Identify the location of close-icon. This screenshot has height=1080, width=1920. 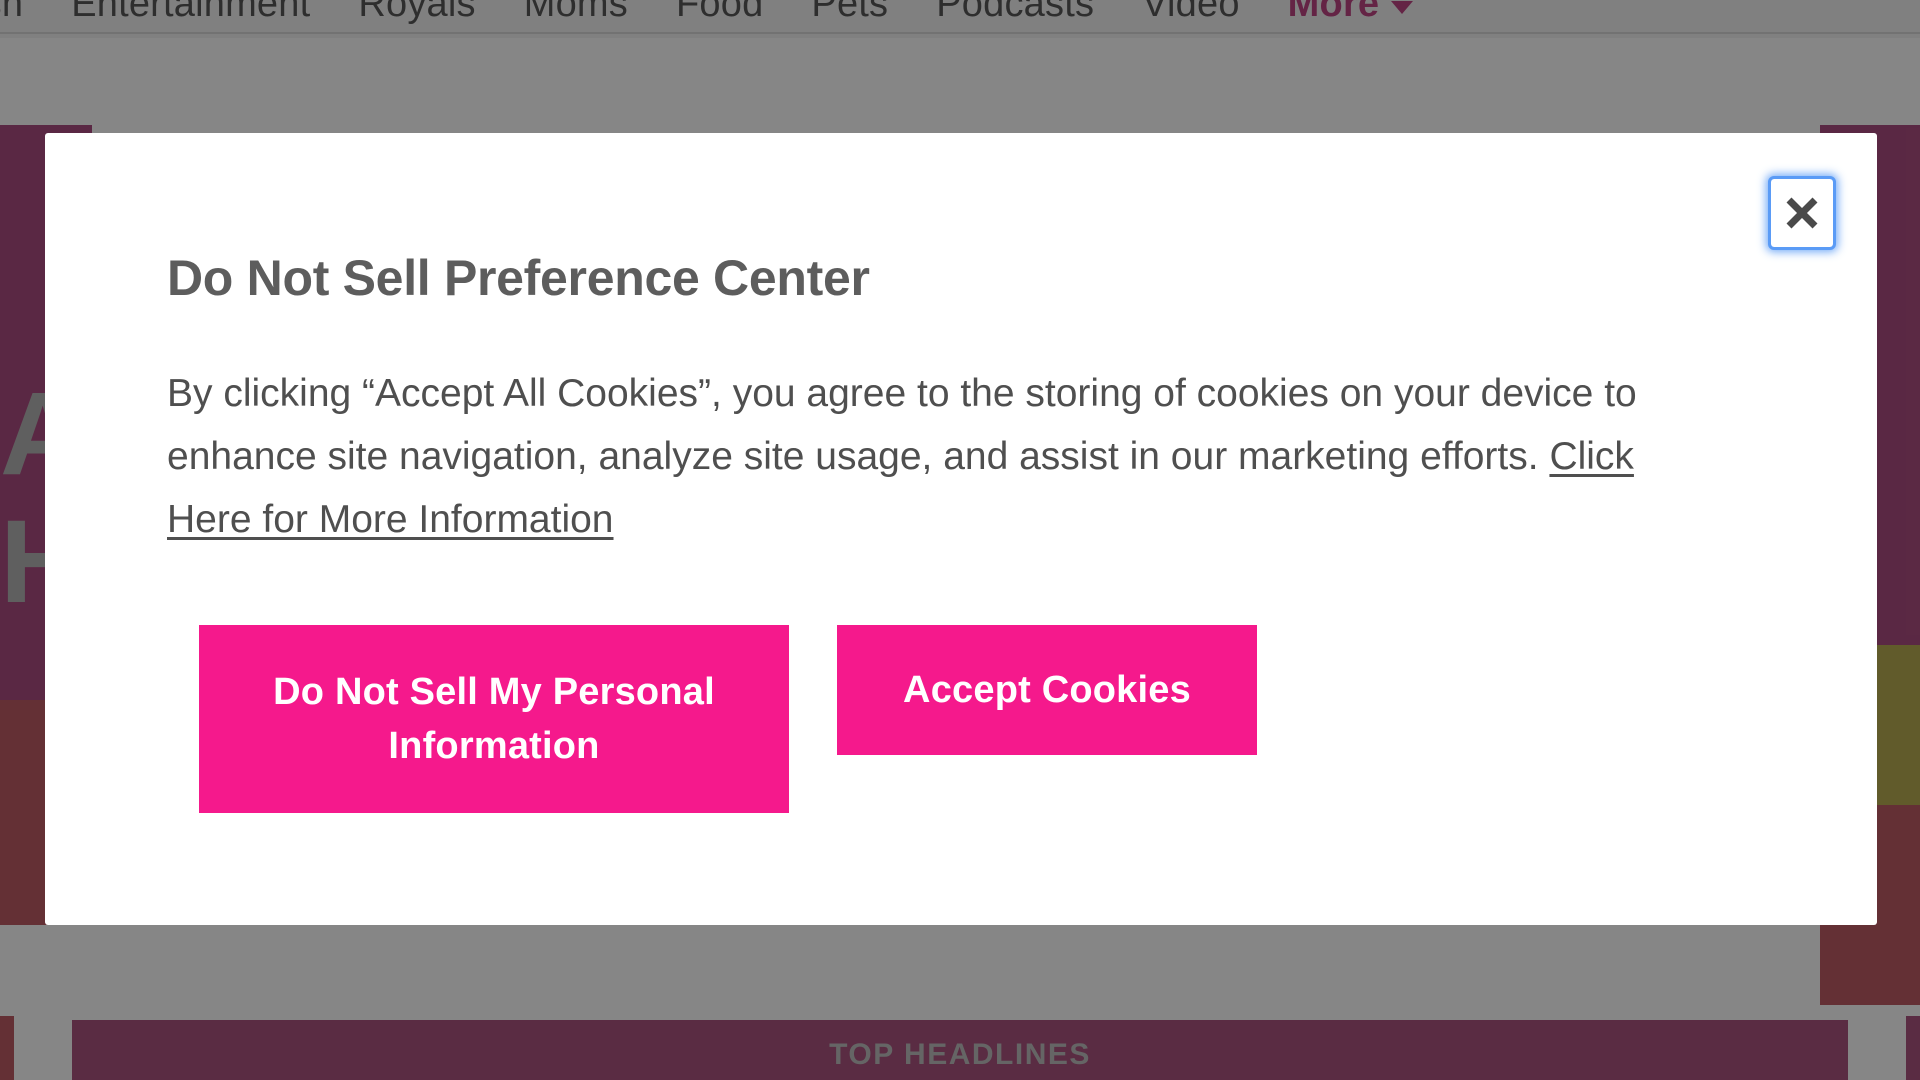
(1802, 213).